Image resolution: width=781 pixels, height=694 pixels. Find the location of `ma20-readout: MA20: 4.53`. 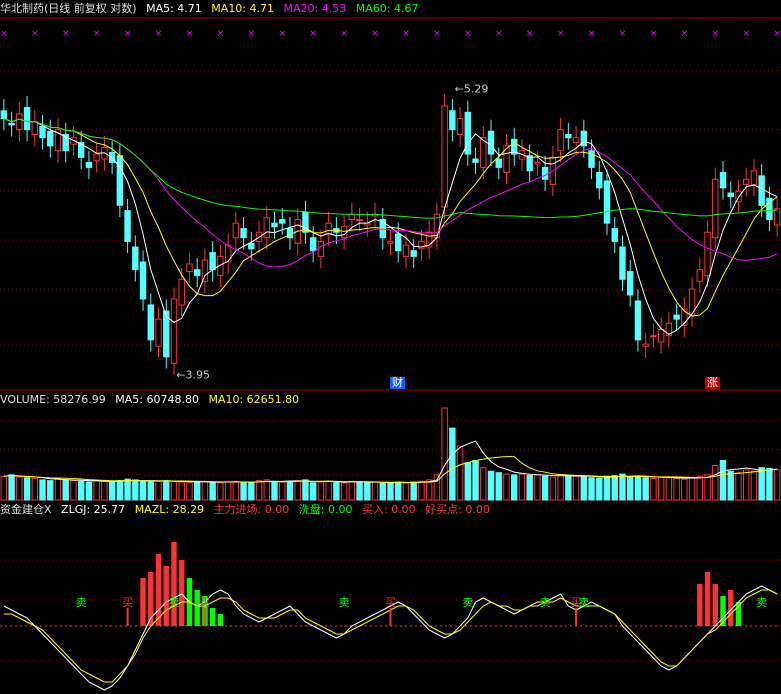

ma20-readout: MA20: 4.53 is located at coordinates (315, 8).